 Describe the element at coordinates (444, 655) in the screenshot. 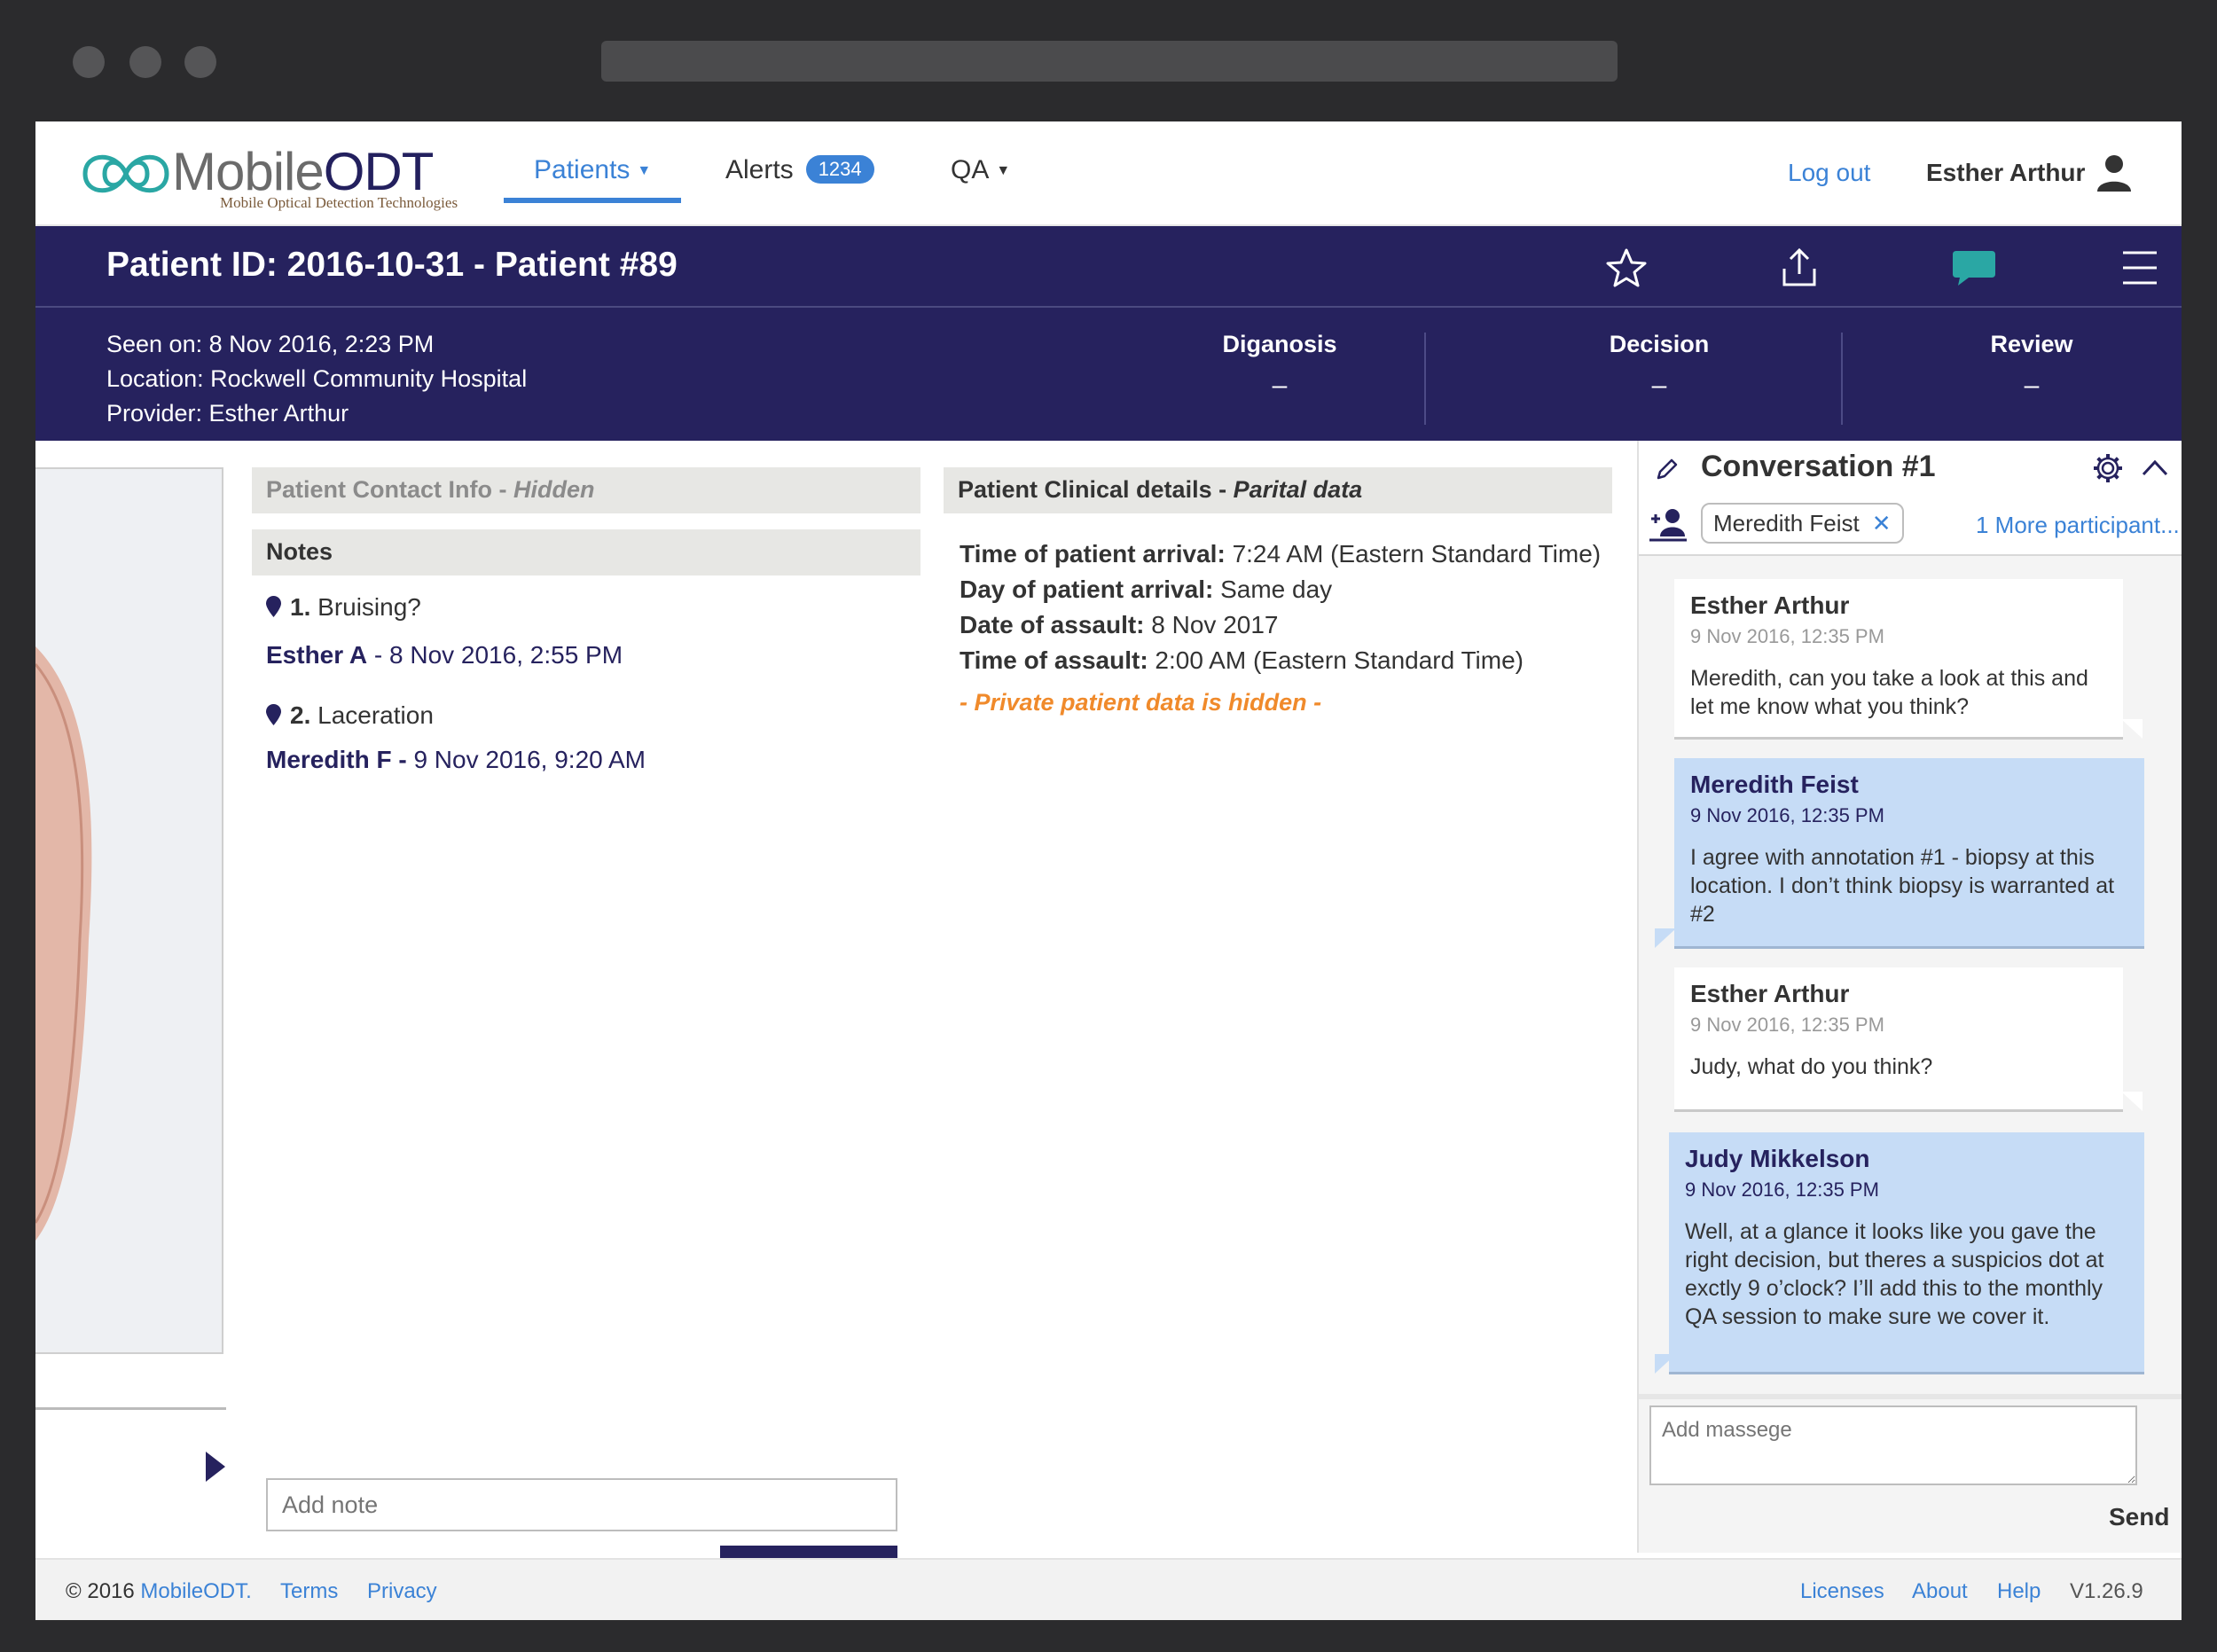

I see `note-author-1: Esther A - 8 Nov 2016, 2:55 PM` at that location.